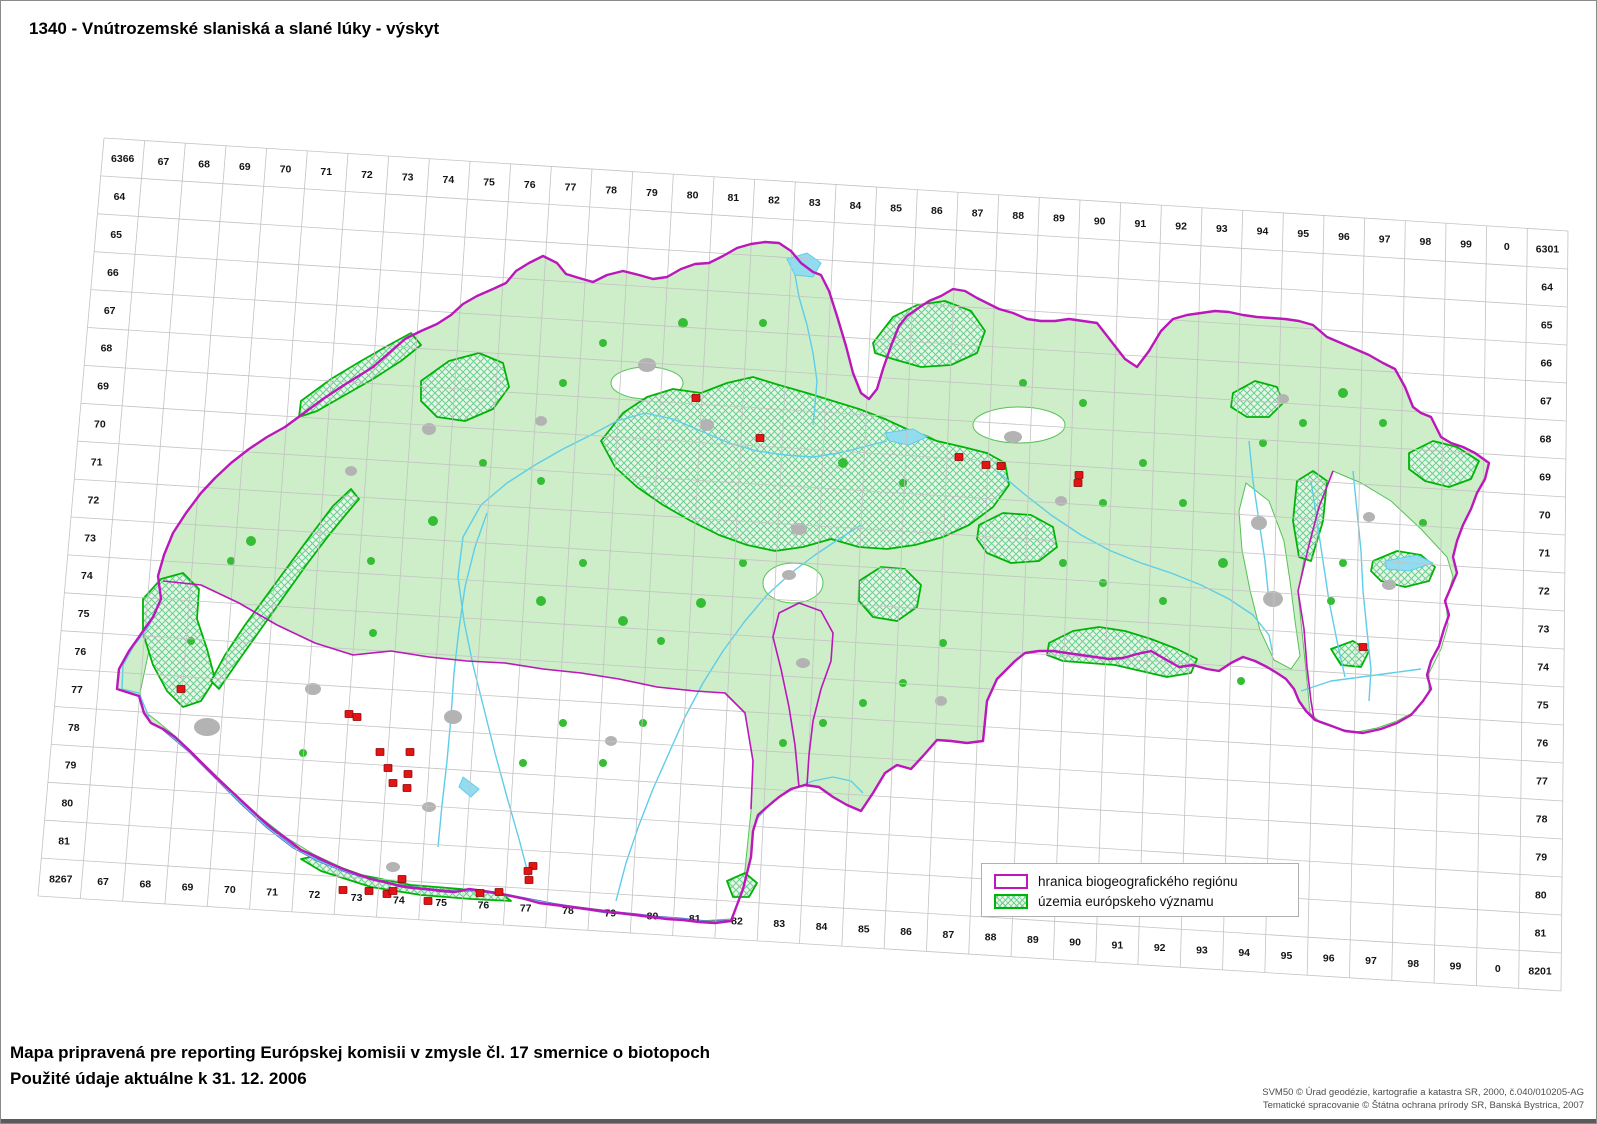  Describe the element at coordinates (1263, 232) in the screenshot. I see `grid-label: 94` at that location.